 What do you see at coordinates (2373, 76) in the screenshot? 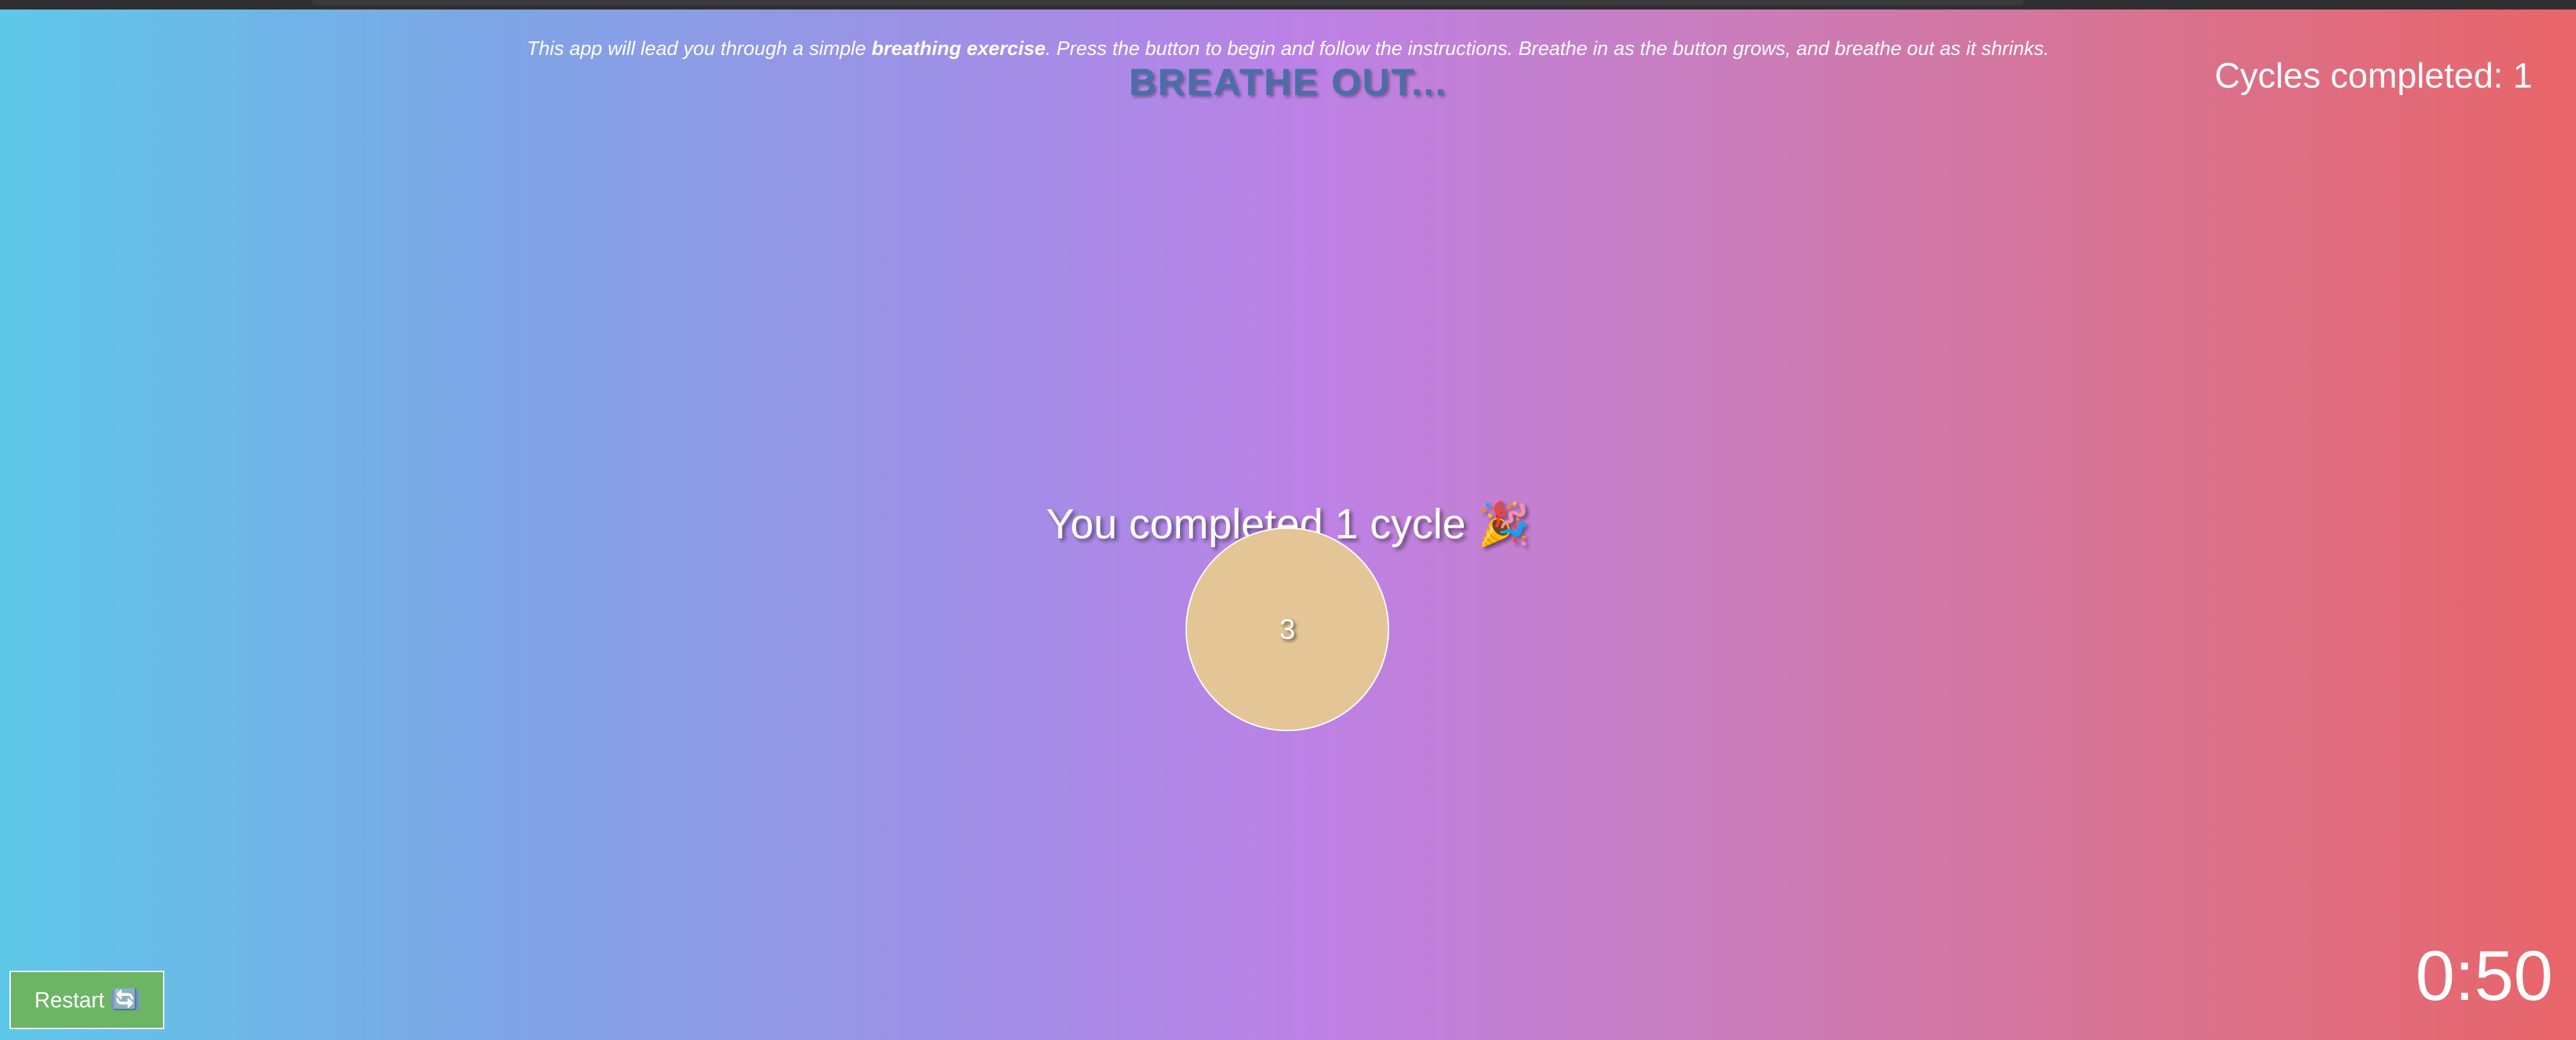
I see `cycles-counter: Cycles completed: 1` at bounding box center [2373, 76].